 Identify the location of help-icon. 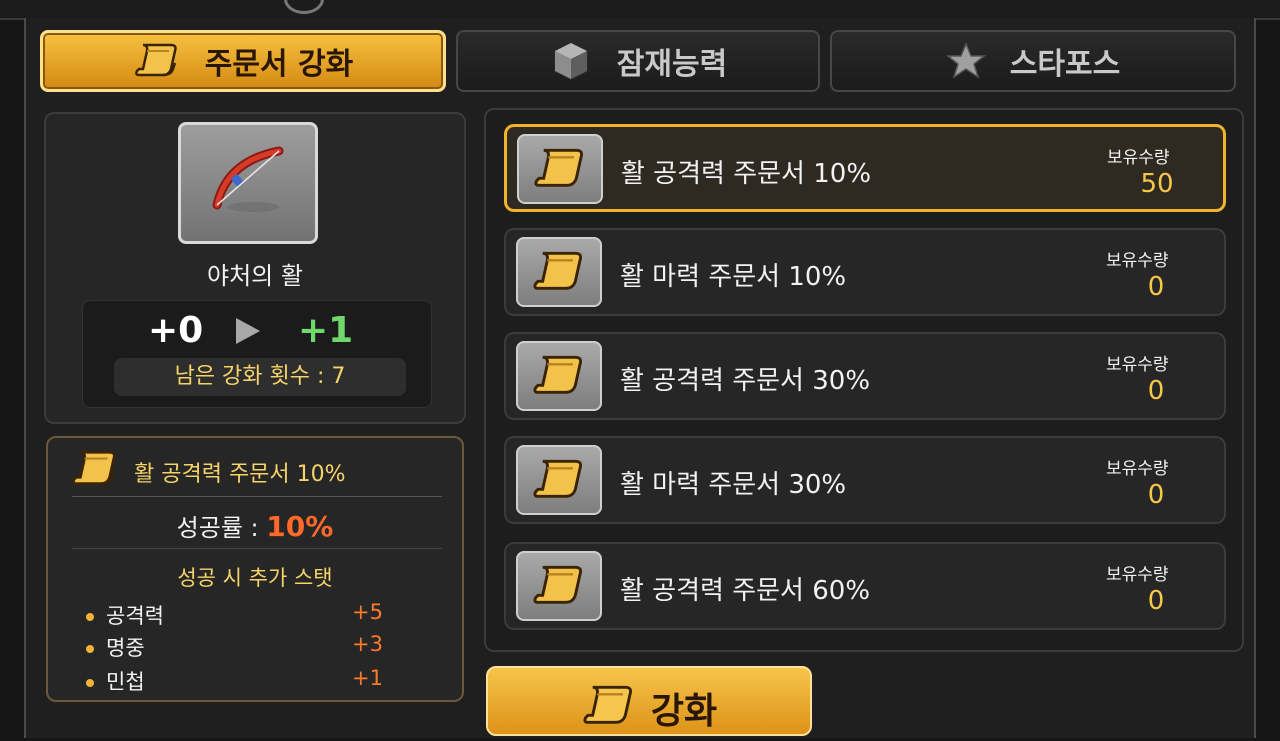
(304, 7).